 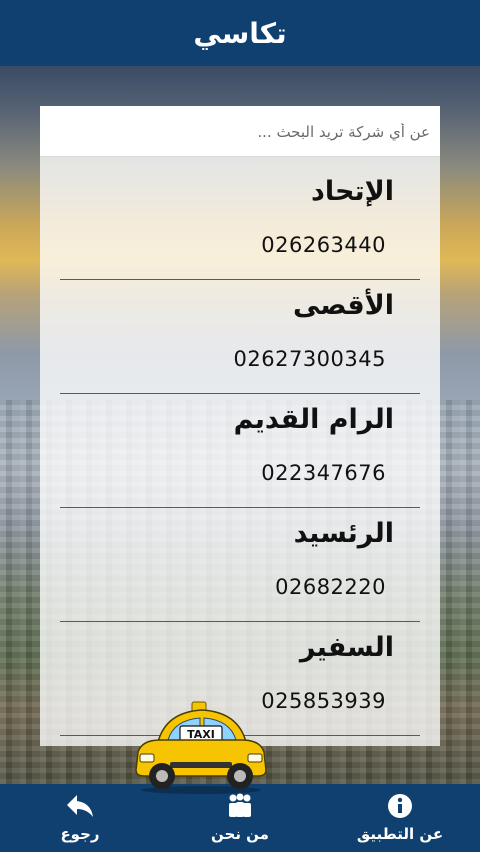 I want to click on search-input, so click(x=241, y=132).